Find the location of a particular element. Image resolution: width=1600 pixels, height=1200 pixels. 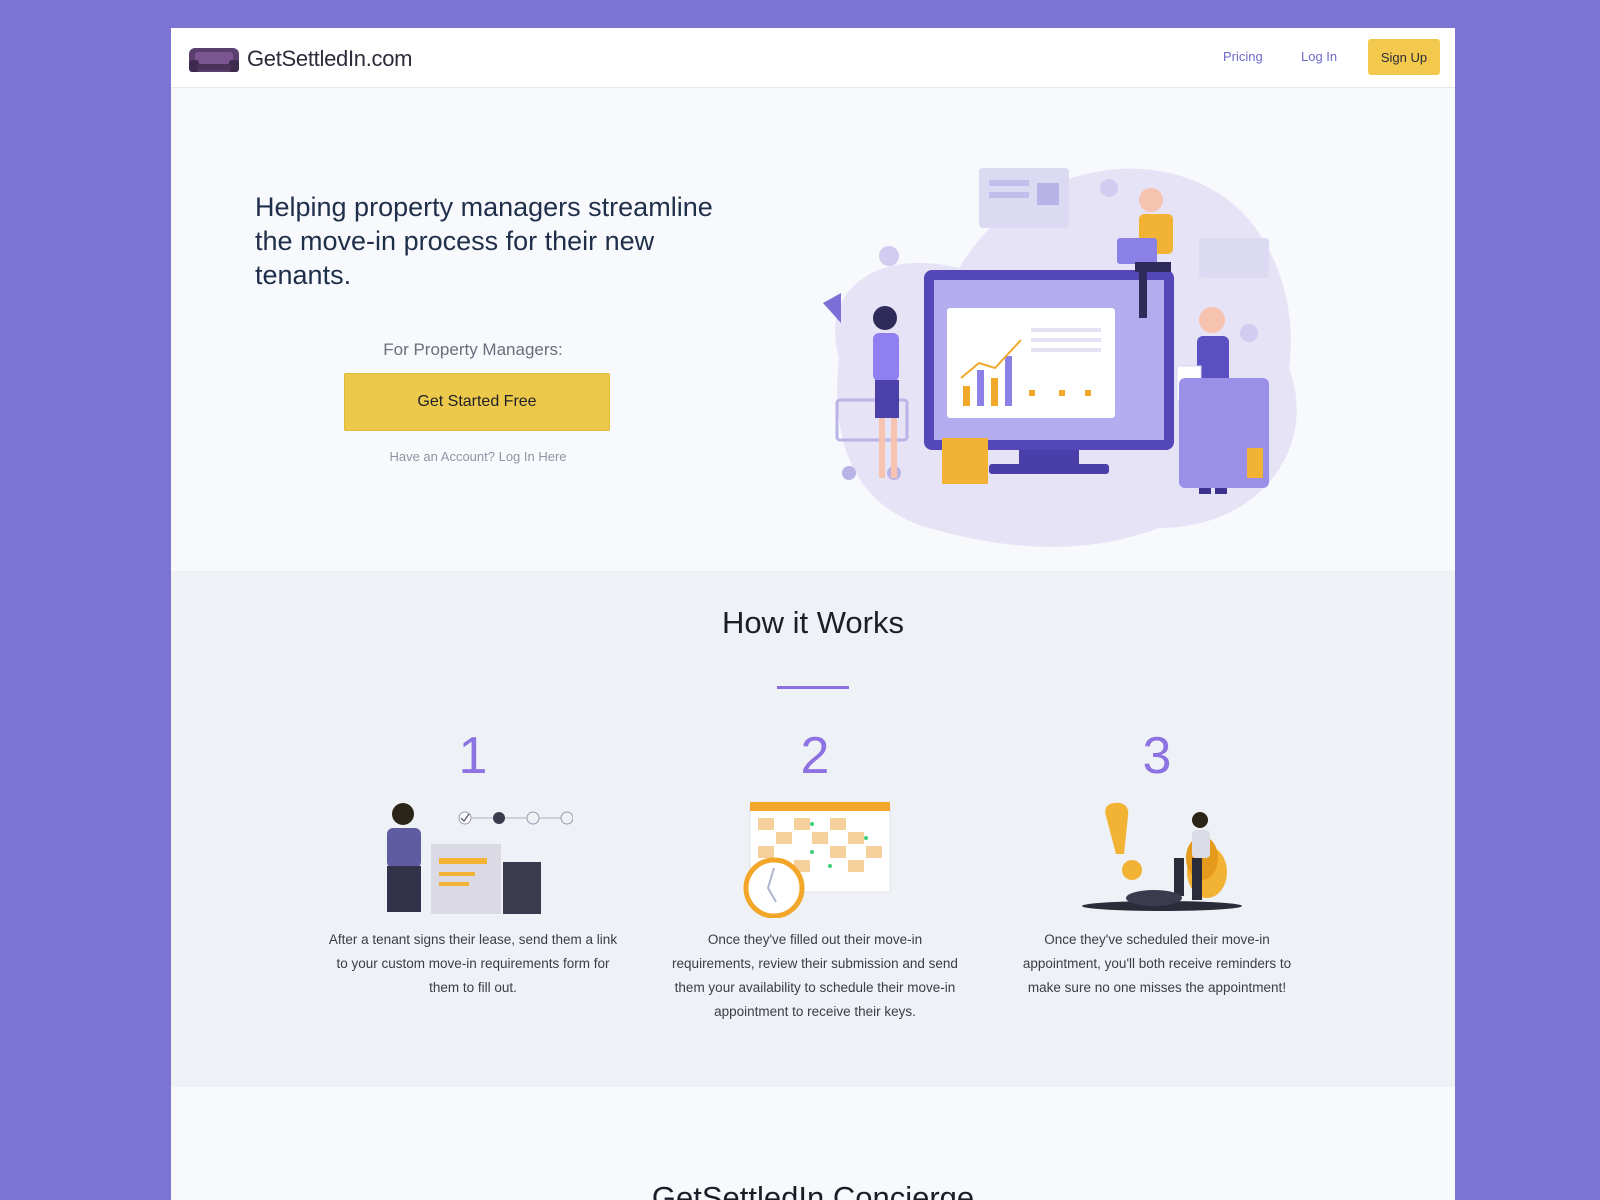

logo: GetSettledIn.com is located at coordinates (299, 59).